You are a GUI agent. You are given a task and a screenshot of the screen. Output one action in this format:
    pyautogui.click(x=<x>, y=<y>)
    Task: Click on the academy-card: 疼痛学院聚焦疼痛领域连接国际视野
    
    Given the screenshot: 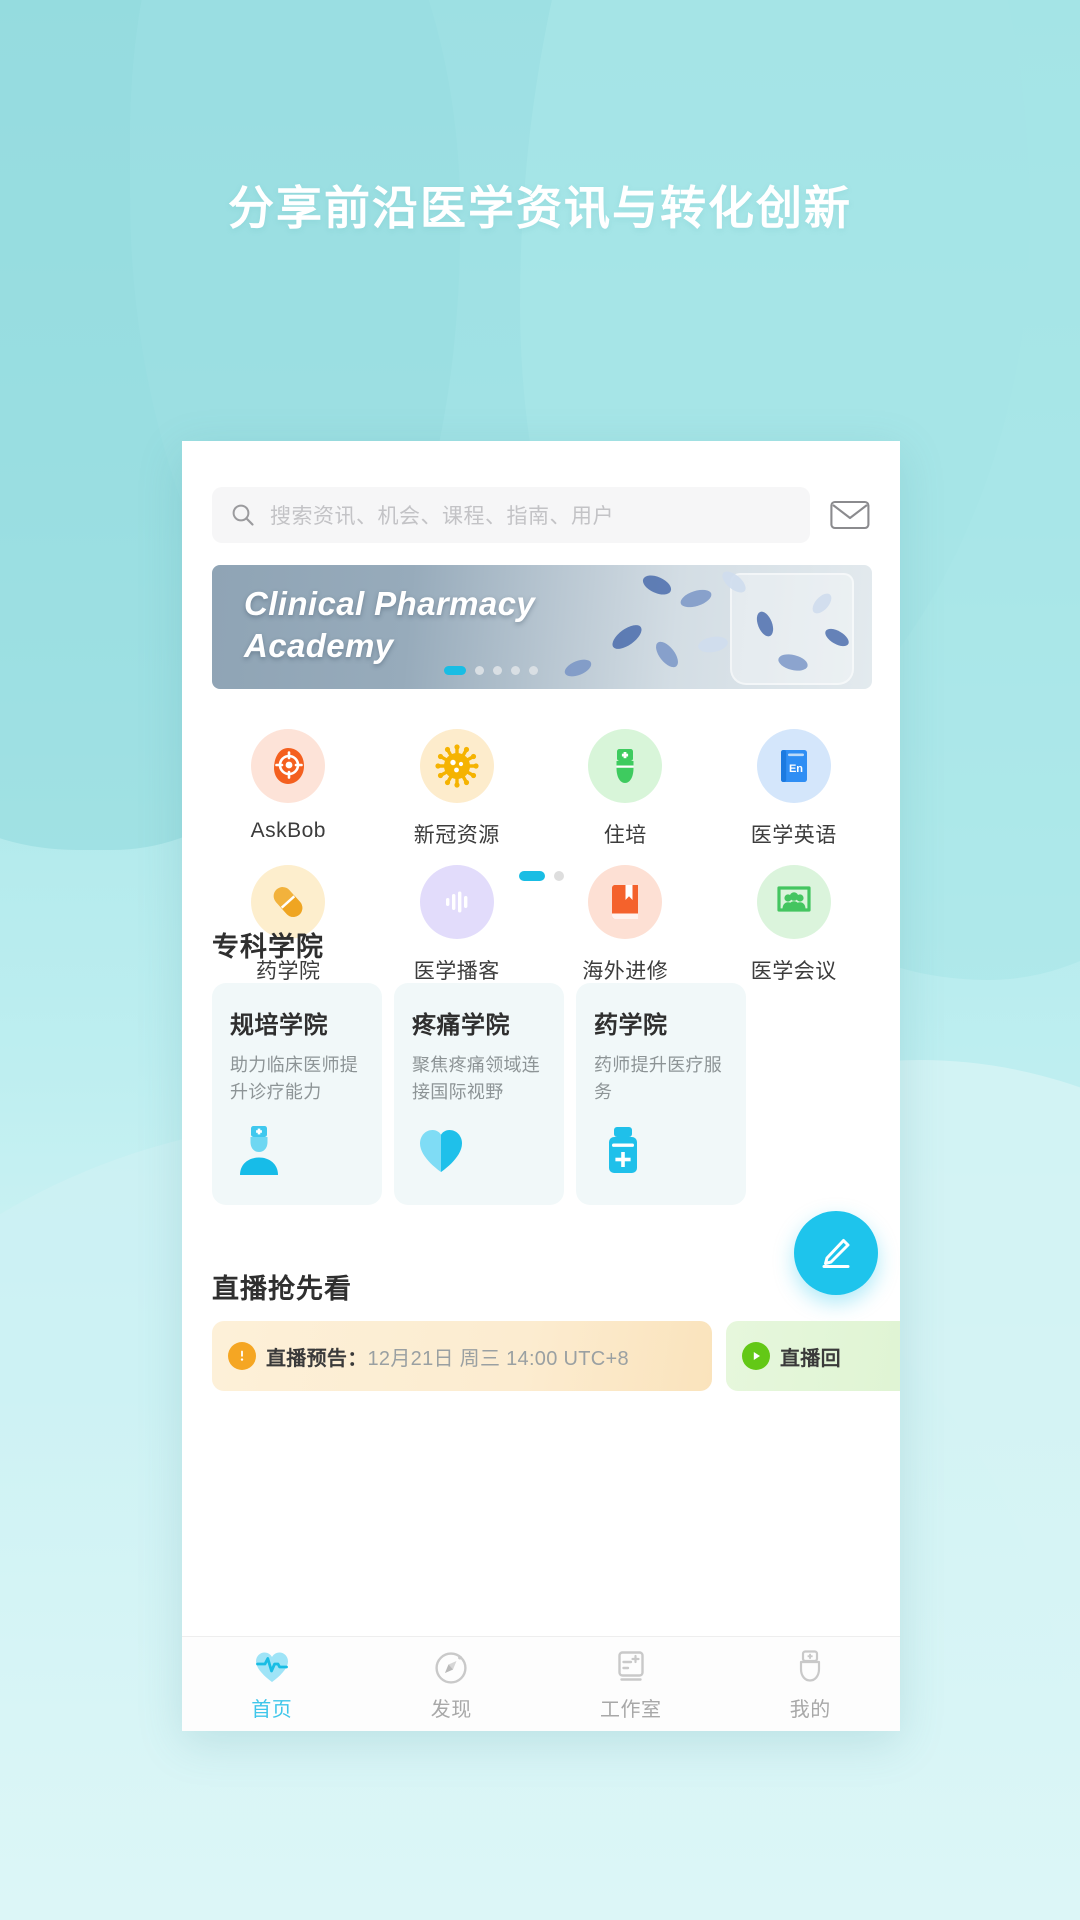 What is the action you would take?
    pyautogui.click(x=479, y=1094)
    